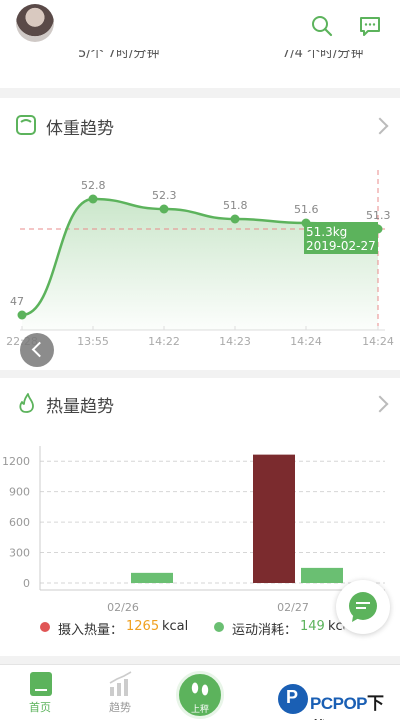  Describe the element at coordinates (19, 492) in the screenshot. I see `y-tick-label: 900` at that location.